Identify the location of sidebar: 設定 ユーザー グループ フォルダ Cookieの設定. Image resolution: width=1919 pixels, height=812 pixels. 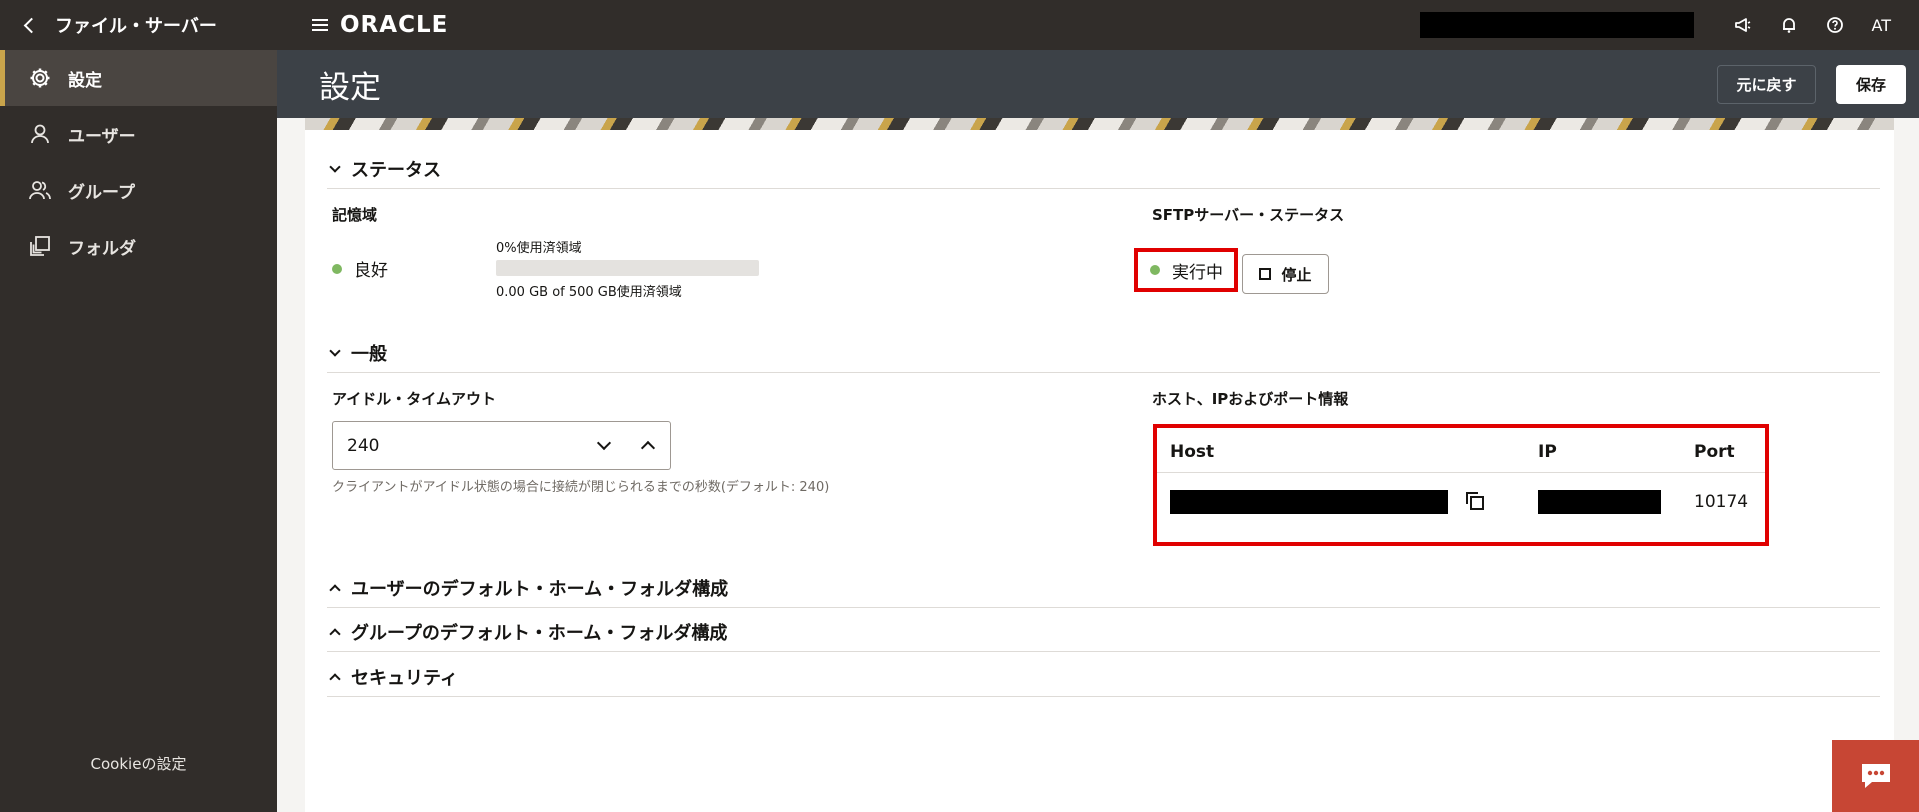
(138, 431).